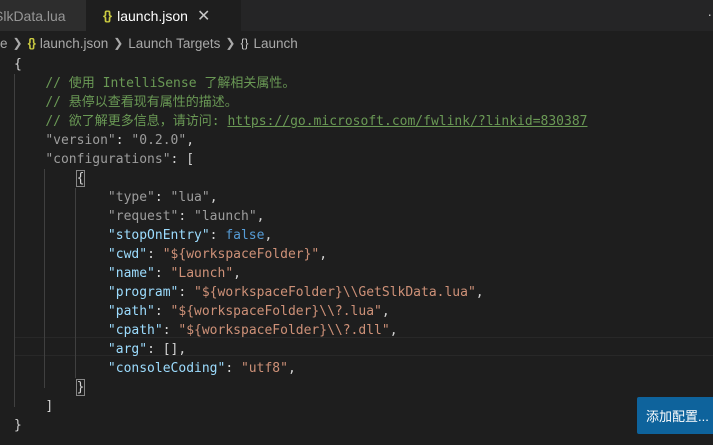 The width and height of the screenshot is (713, 445). What do you see at coordinates (80, 387) in the screenshot?
I see `bracket-match: }` at bounding box center [80, 387].